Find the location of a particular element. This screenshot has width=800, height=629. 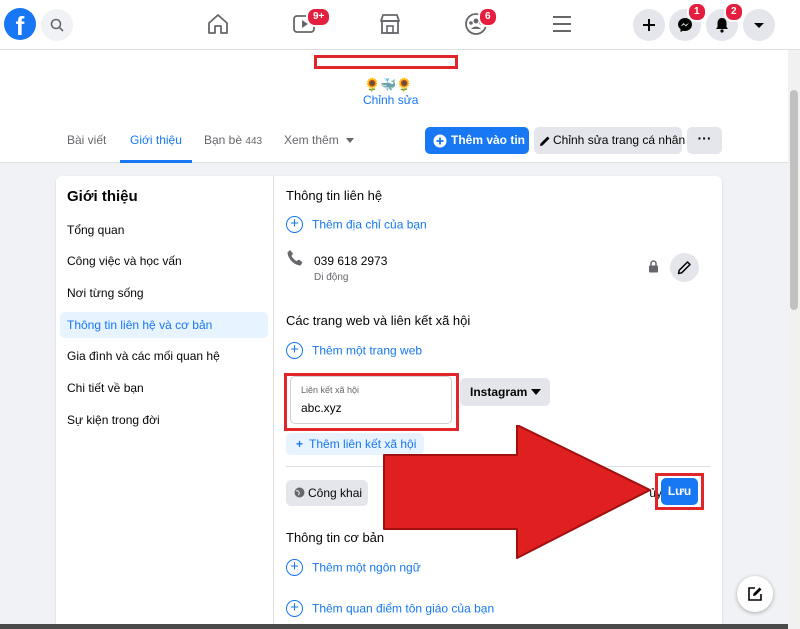

tab-friends-label: Bạn bè is located at coordinates (223, 140).